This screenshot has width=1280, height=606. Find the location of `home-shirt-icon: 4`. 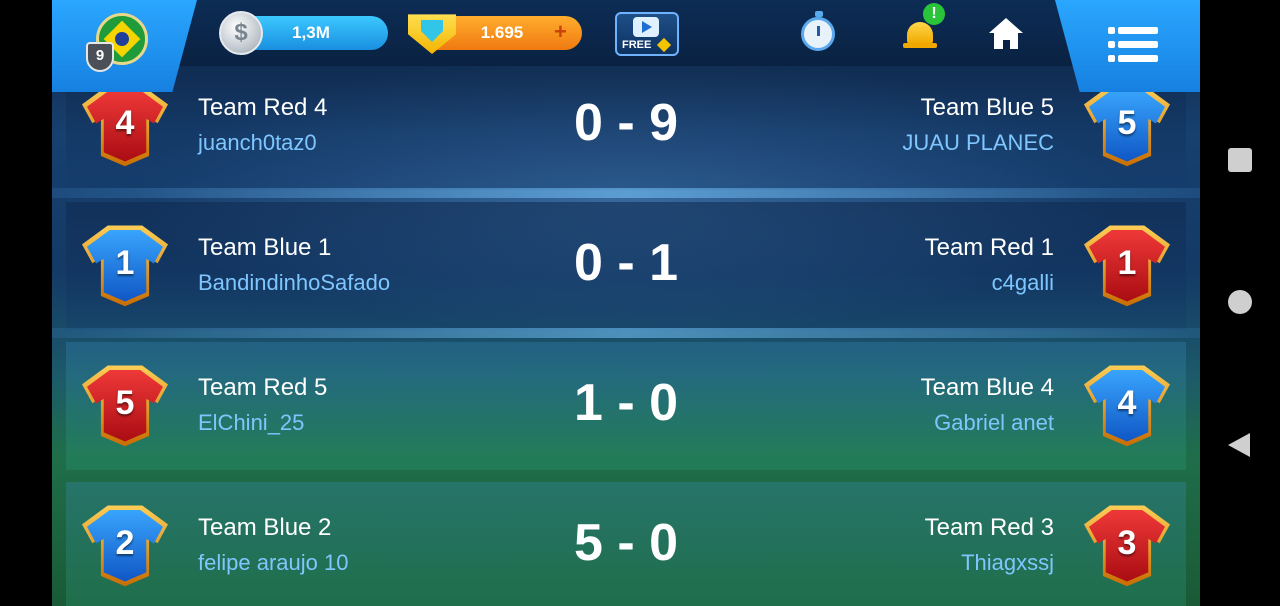

home-shirt-icon: 4 is located at coordinates (125, 125).